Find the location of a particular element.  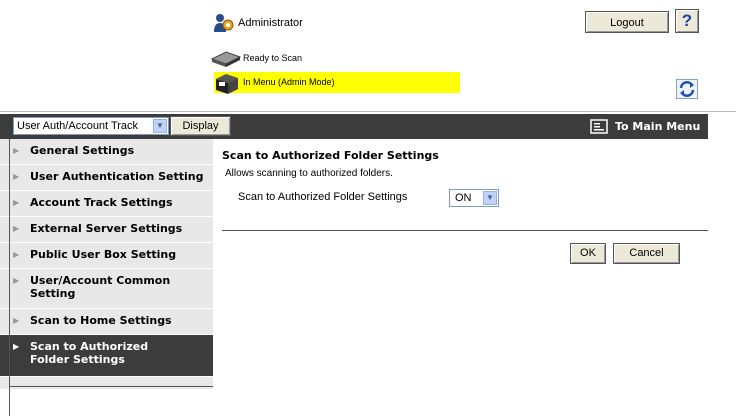

sidebar-bottom-divider is located at coordinates (111, 386).